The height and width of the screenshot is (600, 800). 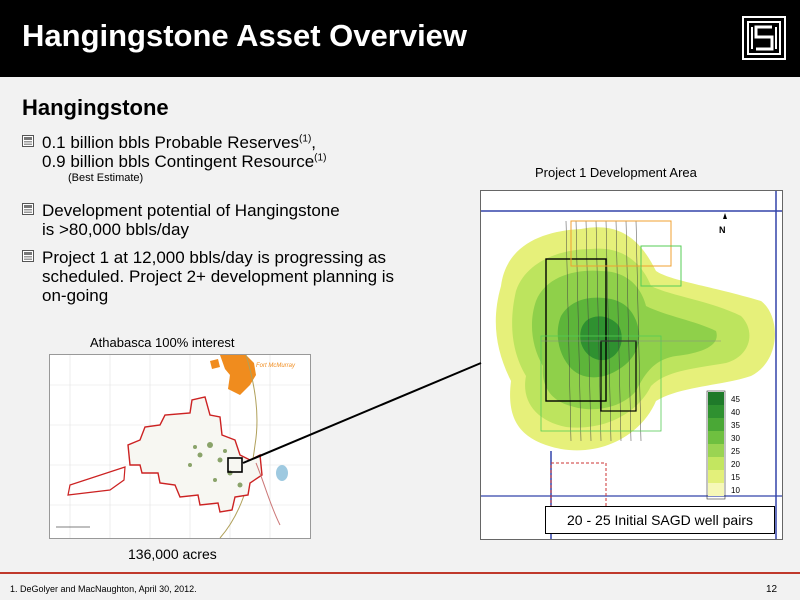 What do you see at coordinates (735, 477) in the screenshot?
I see `legend-value: 15` at bounding box center [735, 477].